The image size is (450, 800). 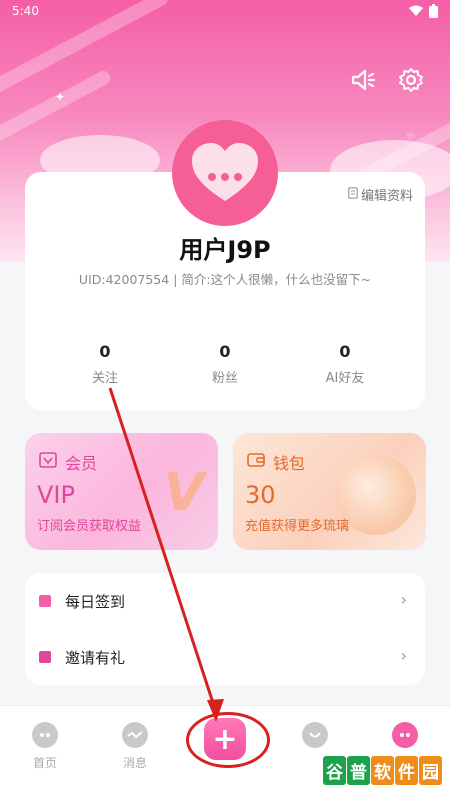 I want to click on watermark-char: 普, so click(x=358, y=770).